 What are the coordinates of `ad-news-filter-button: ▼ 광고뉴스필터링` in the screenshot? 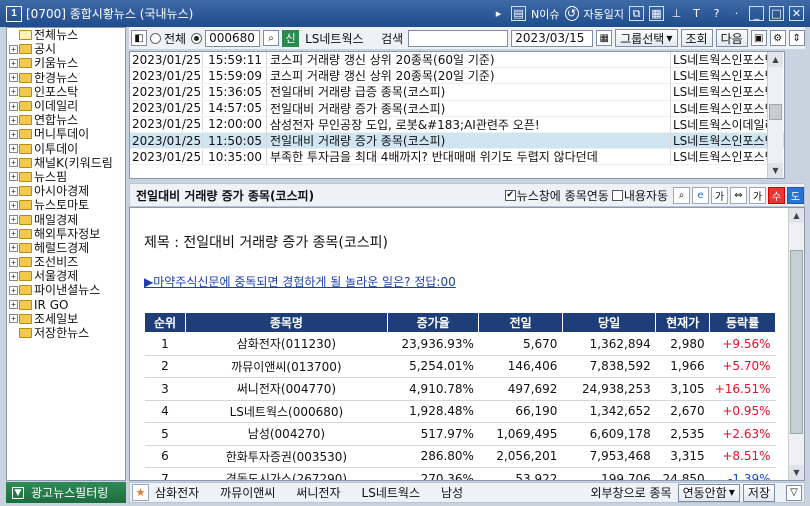 It's located at (66, 492).